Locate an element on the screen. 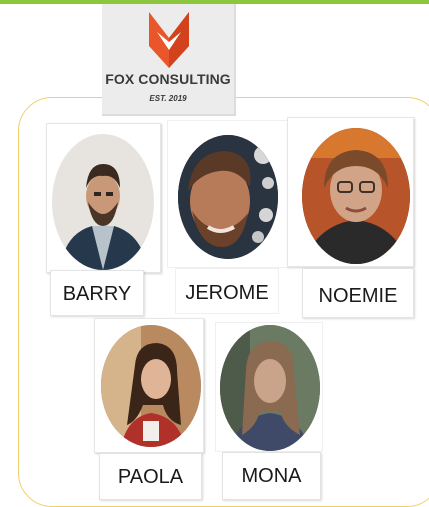 The width and height of the screenshot is (429, 507). team-member-noemie is located at coordinates (350, 192).